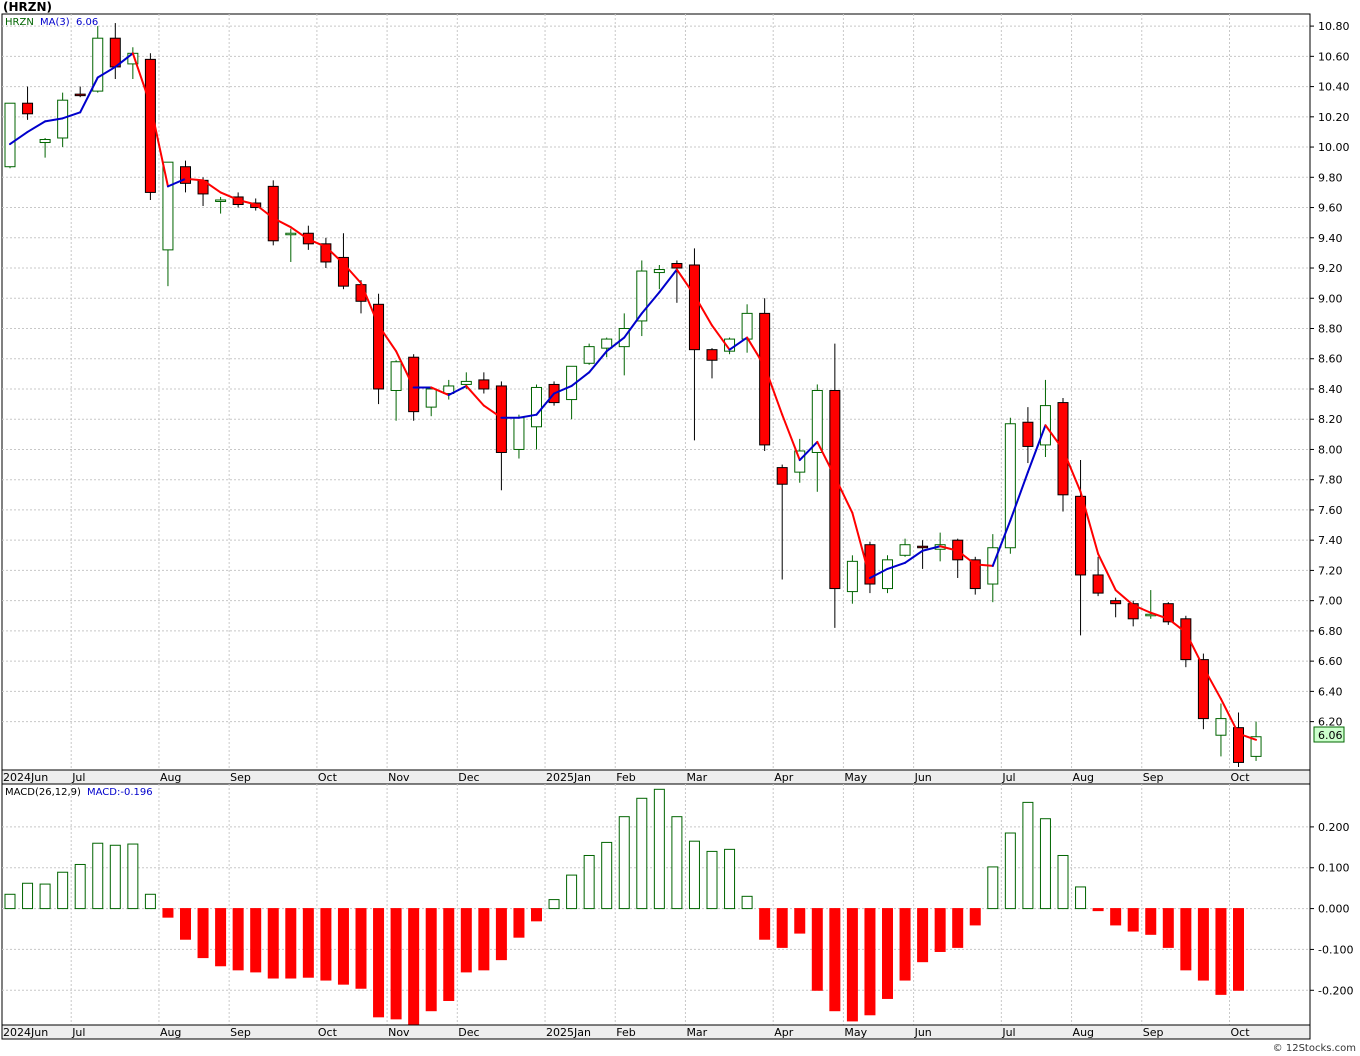  Describe the element at coordinates (696, 777) in the screenshot. I see `price-x-tick-label: Mar` at that location.